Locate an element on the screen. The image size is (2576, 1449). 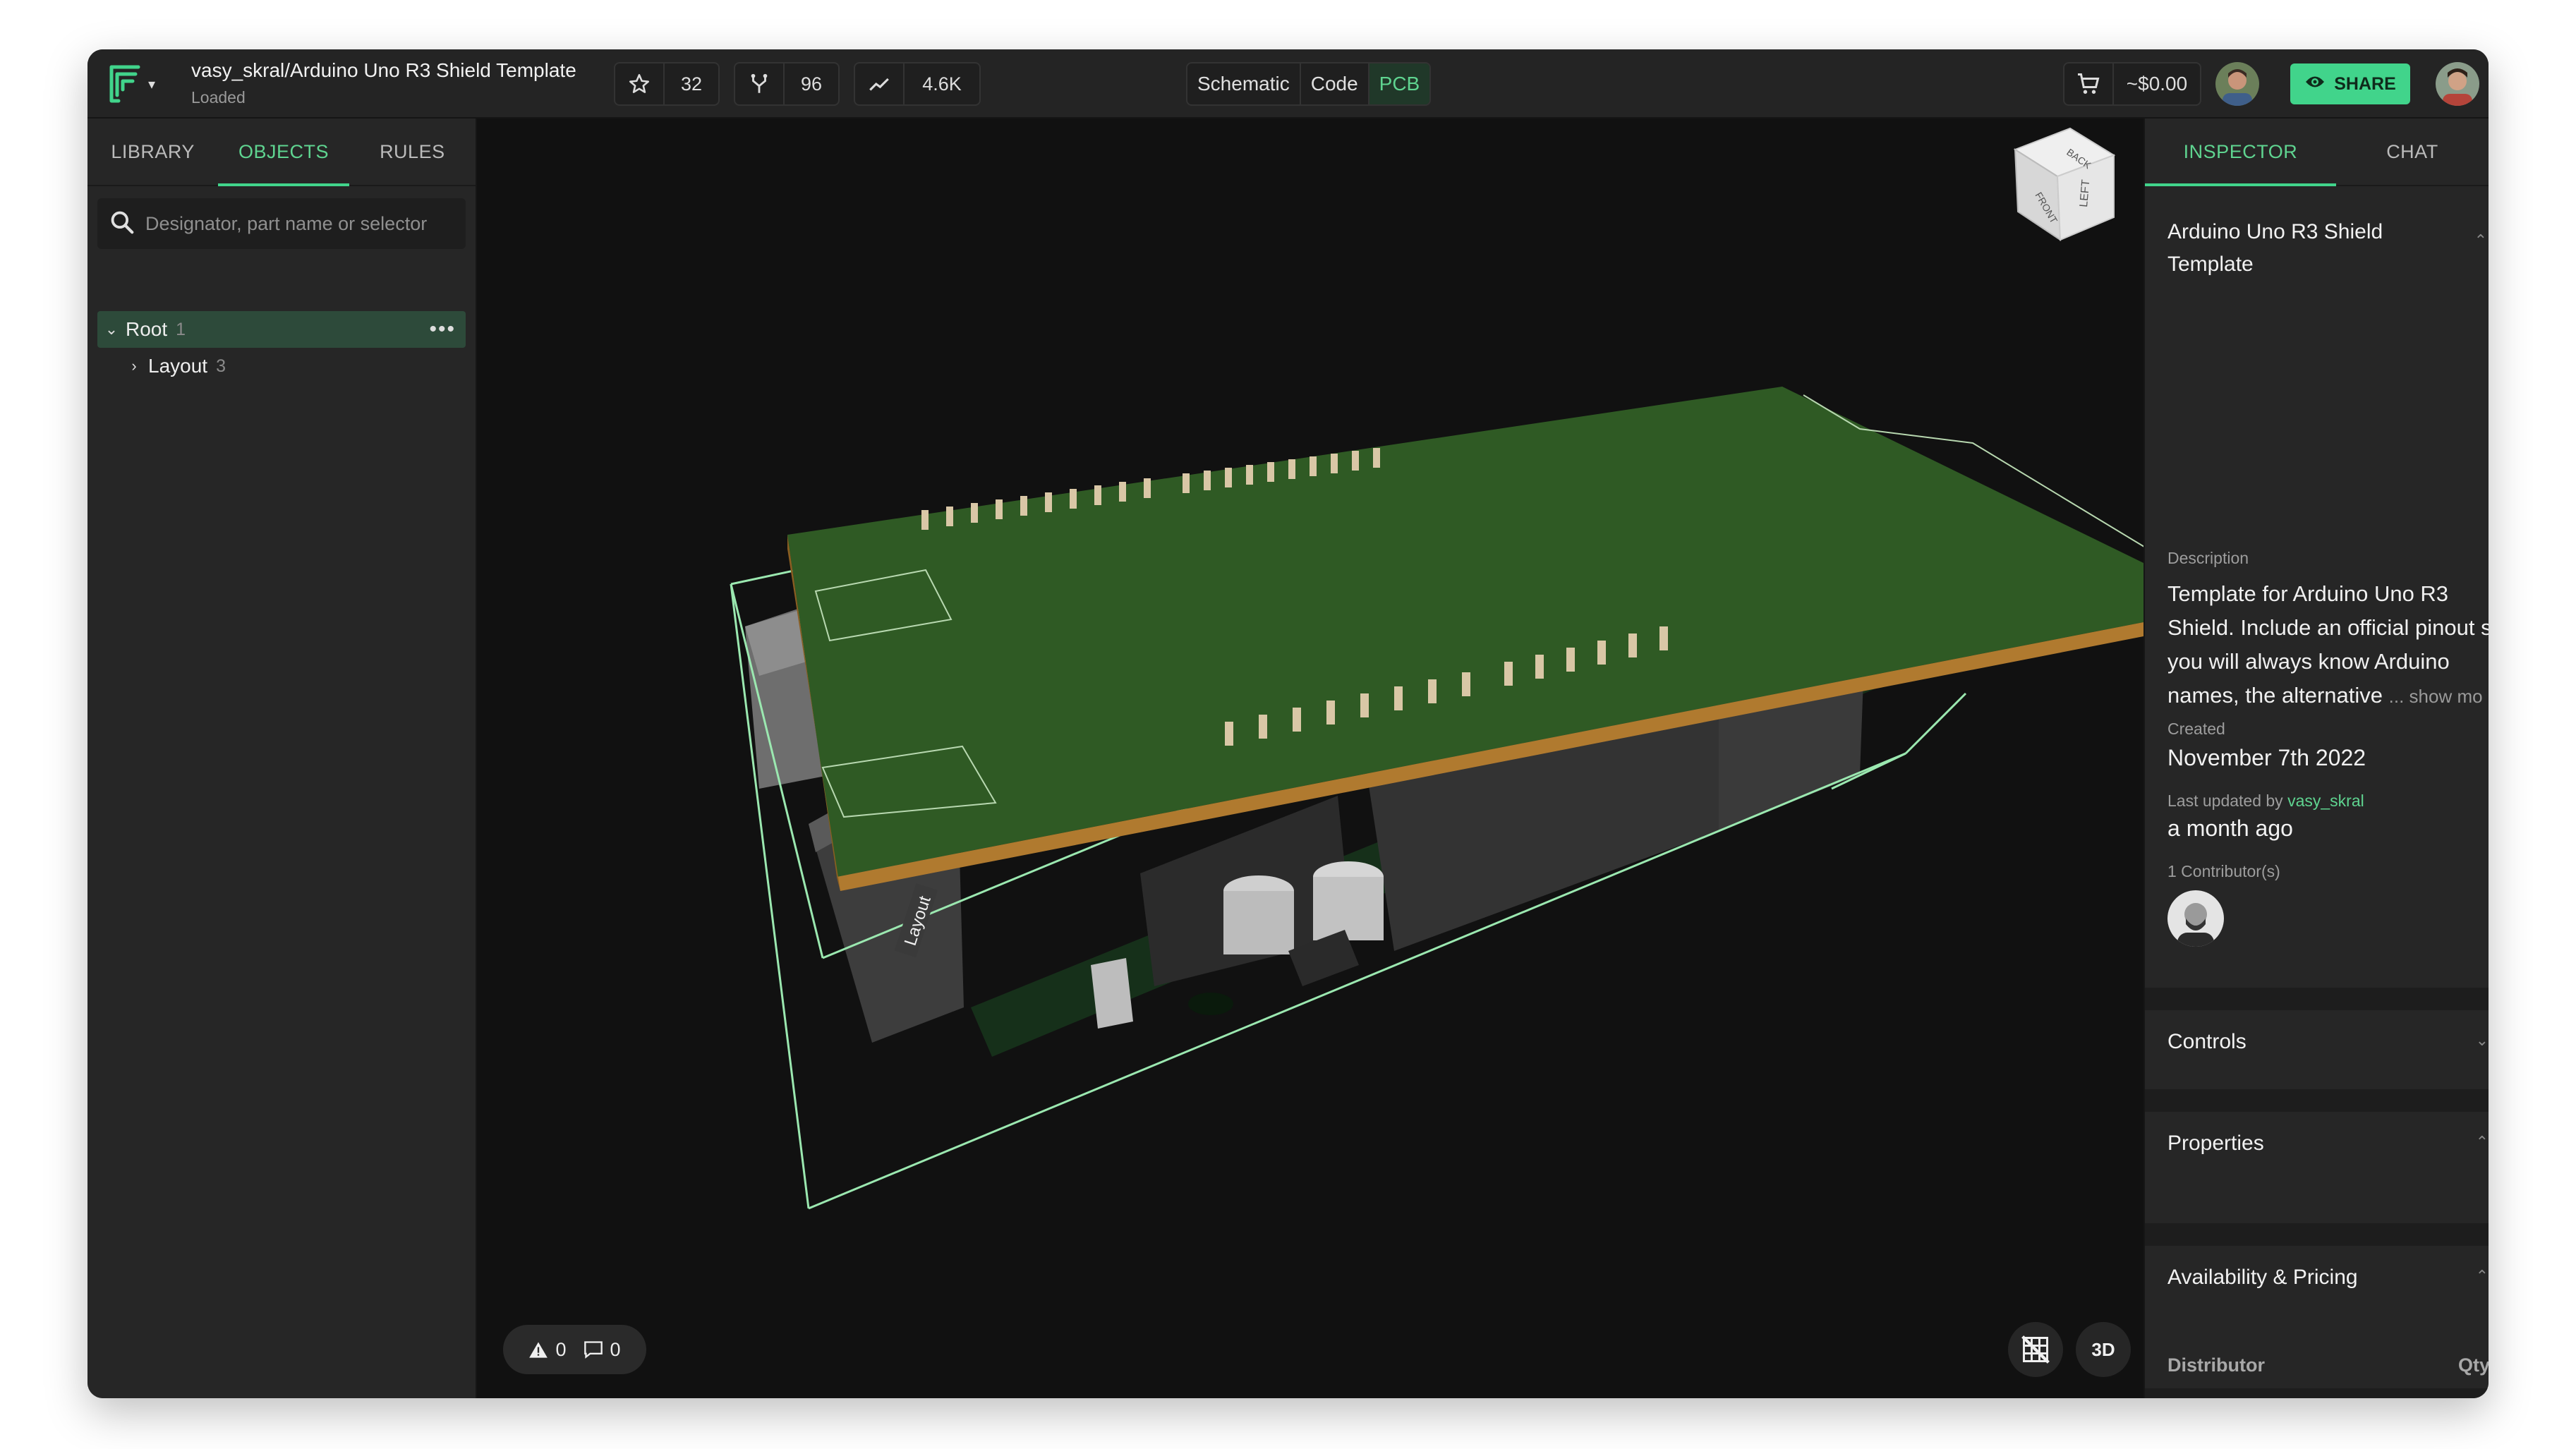
show-more-link: ... show mo is located at coordinates (2436, 697).